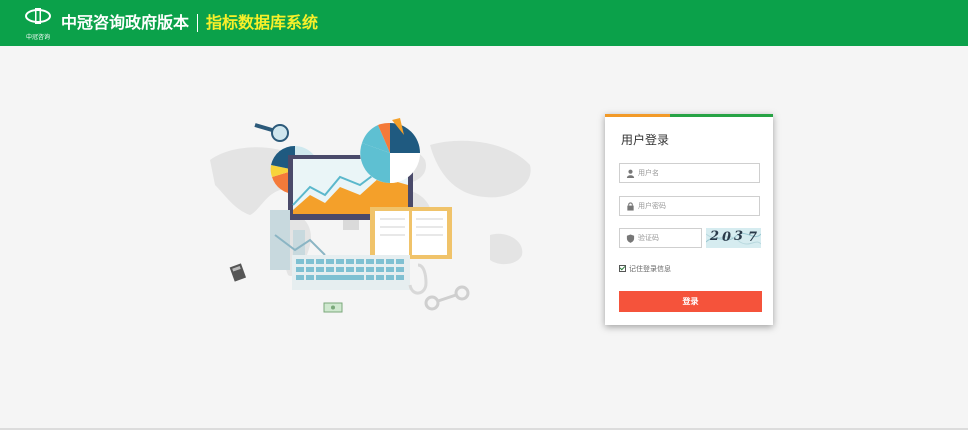  Describe the element at coordinates (668, 238) in the screenshot. I see `captcha-input` at that location.